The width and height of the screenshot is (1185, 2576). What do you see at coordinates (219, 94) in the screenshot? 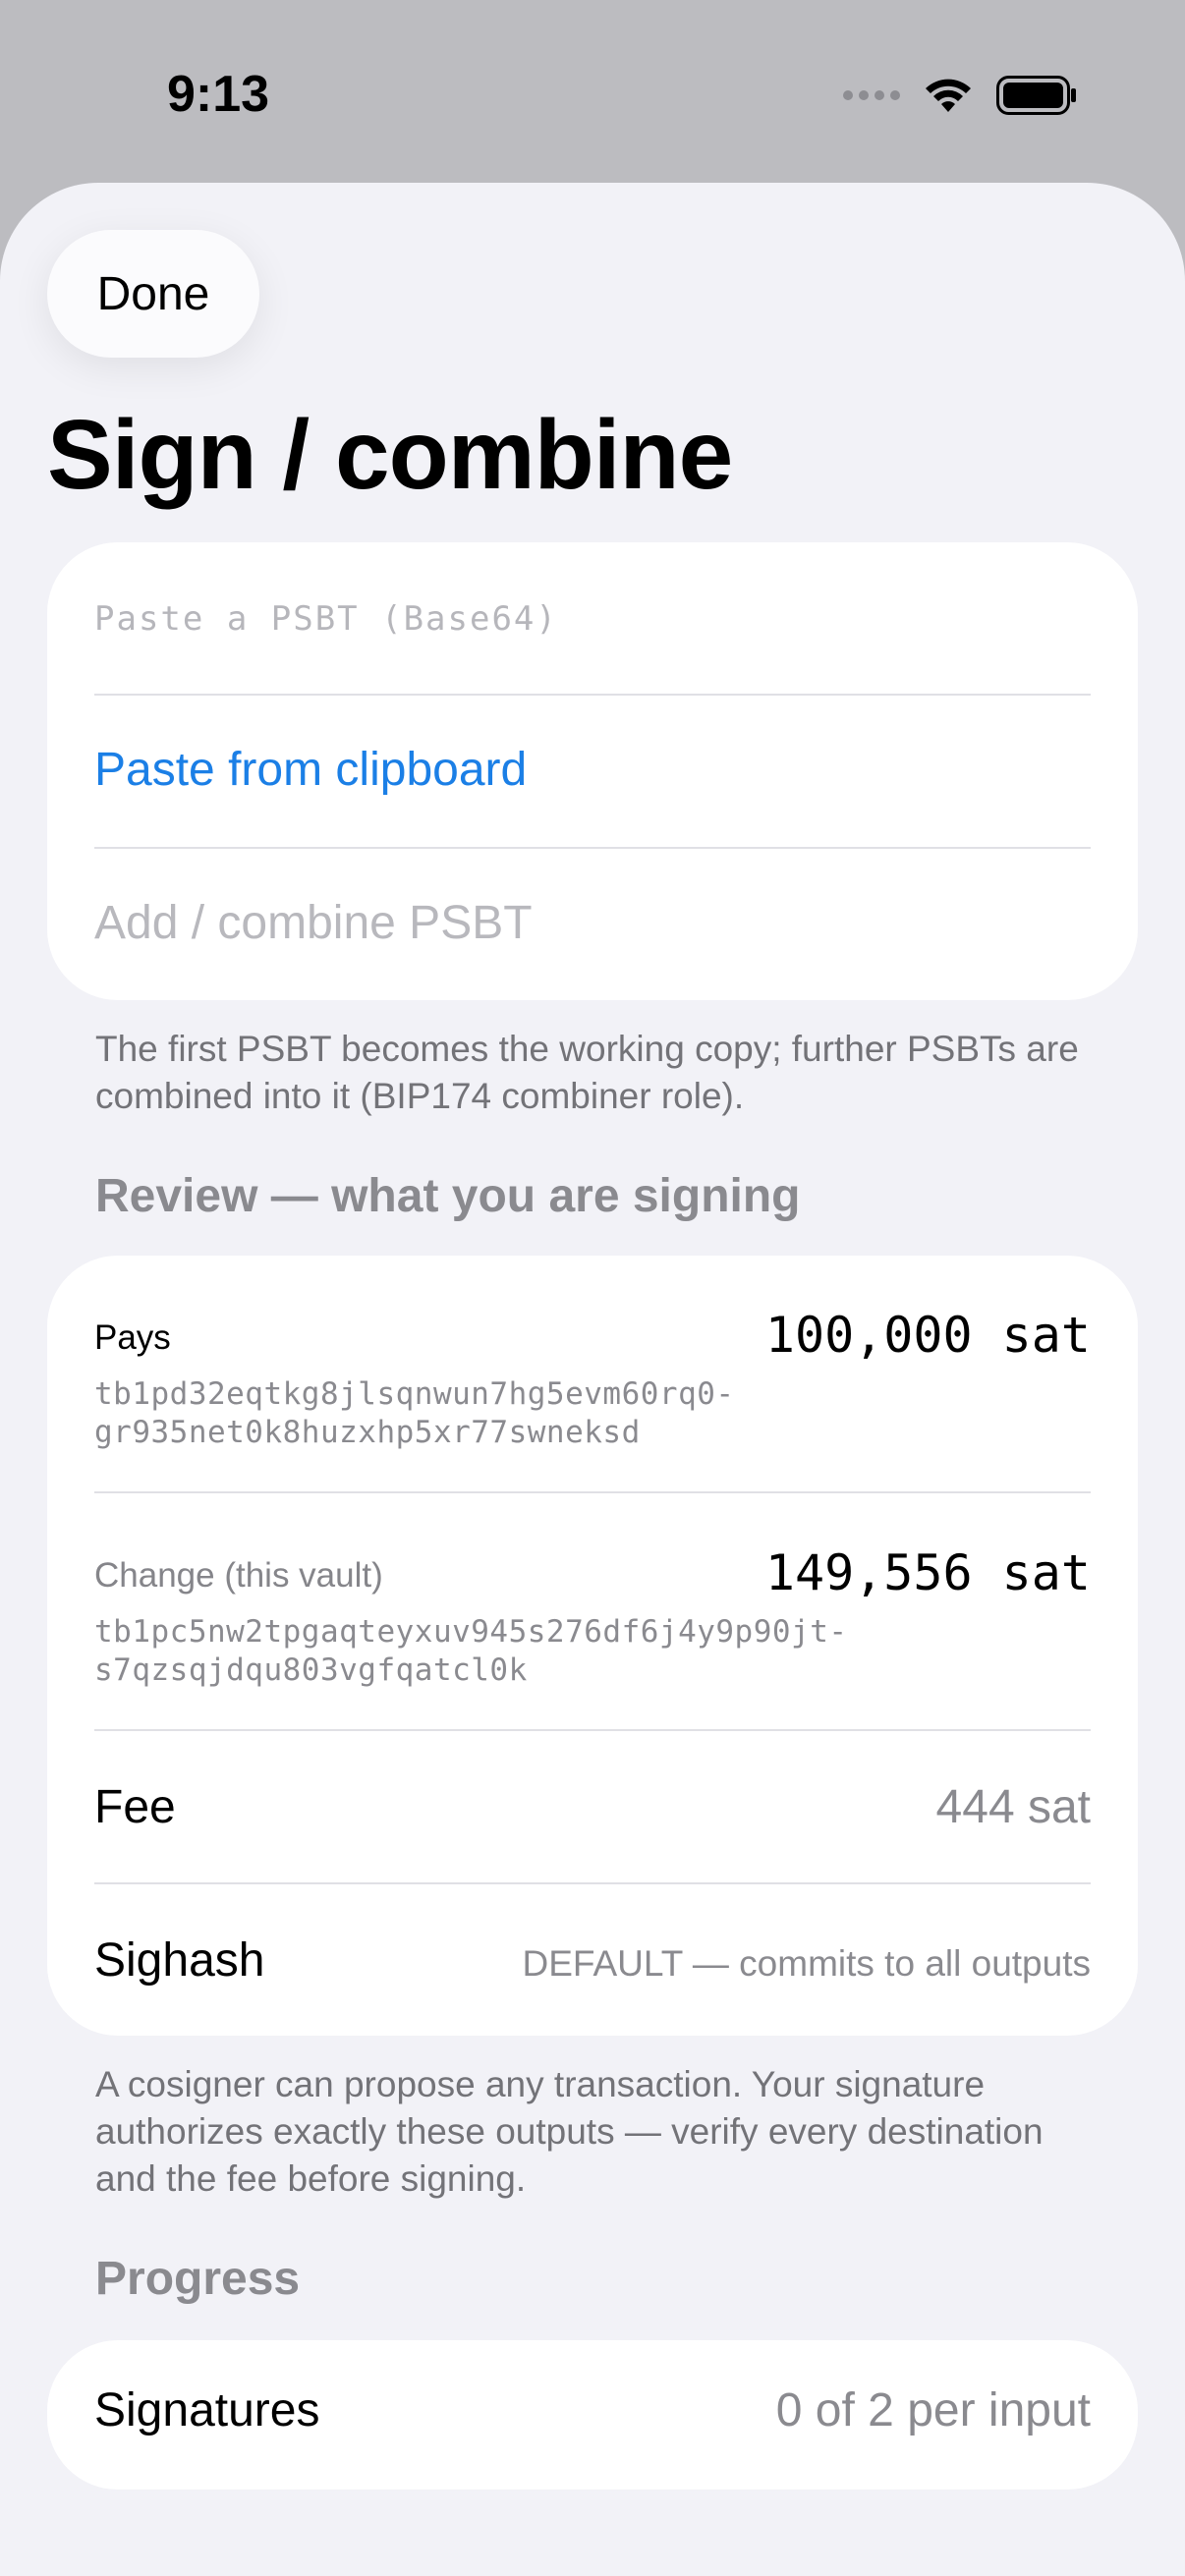
I see `status-time: 9:13` at bounding box center [219, 94].